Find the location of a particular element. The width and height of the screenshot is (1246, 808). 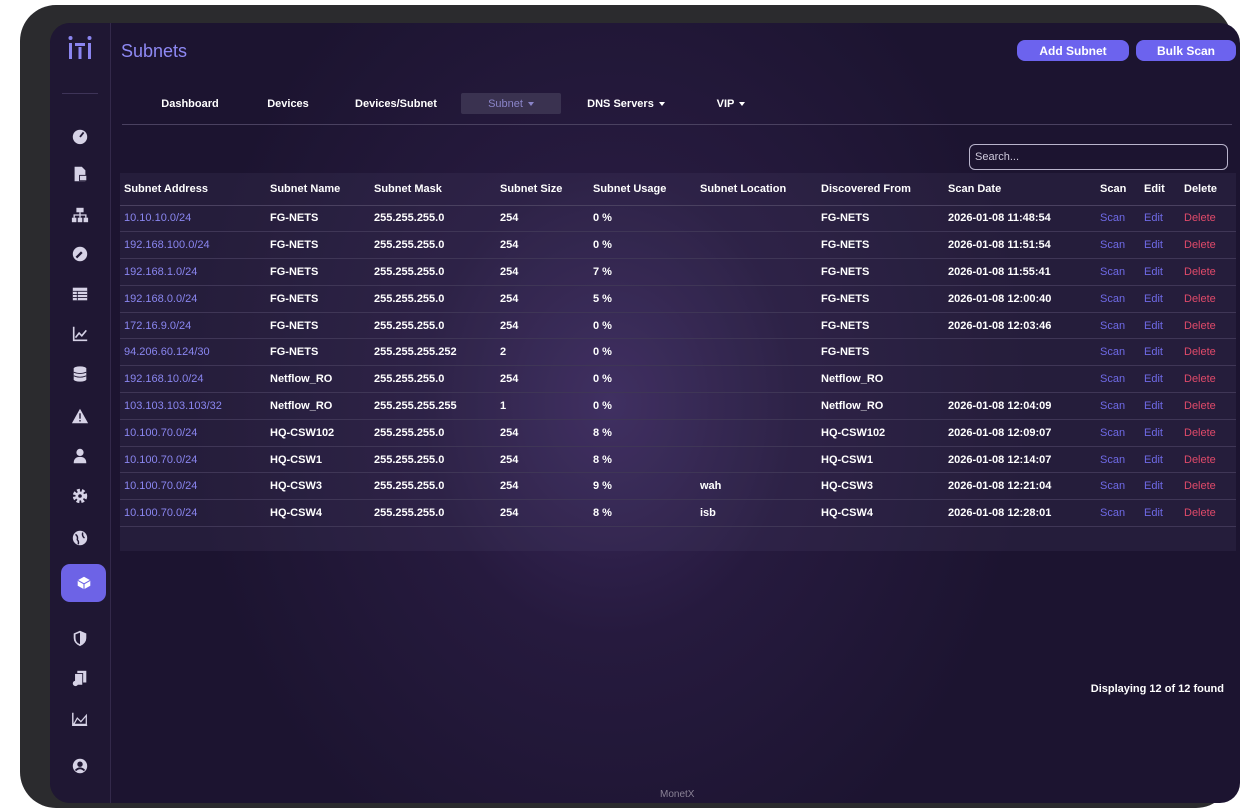

tab-vip: VIP is located at coordinates (731, 103).